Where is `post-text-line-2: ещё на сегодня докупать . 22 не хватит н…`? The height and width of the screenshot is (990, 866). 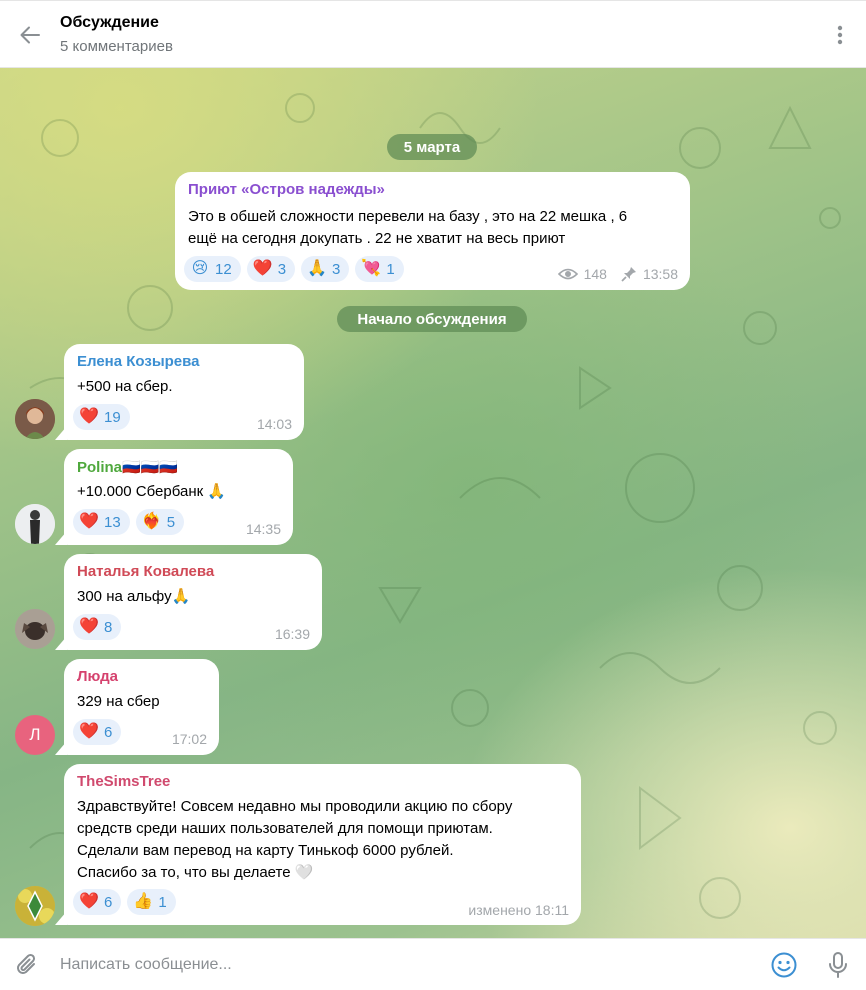 post-text-line-2: ещё на сегодня докупать . 22 не хватит н… is located at coordinates (377, 238).